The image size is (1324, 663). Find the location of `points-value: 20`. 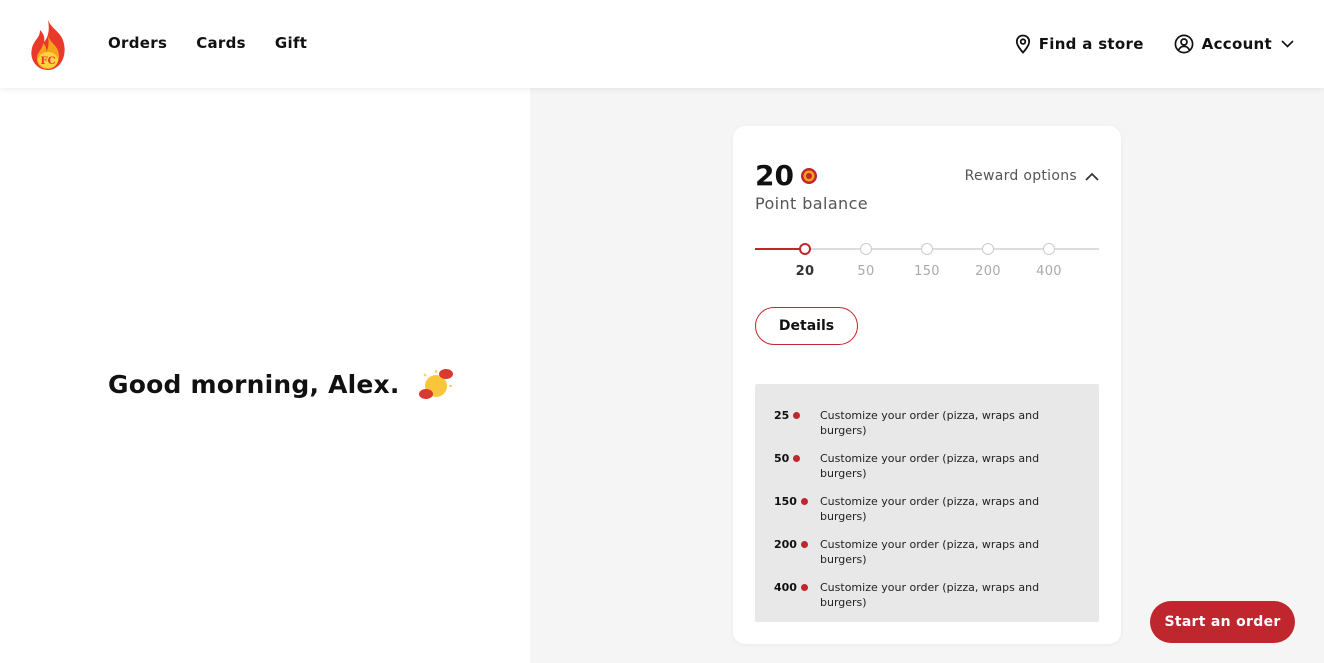

points-value: 20 is located at coordinates (774, 175).